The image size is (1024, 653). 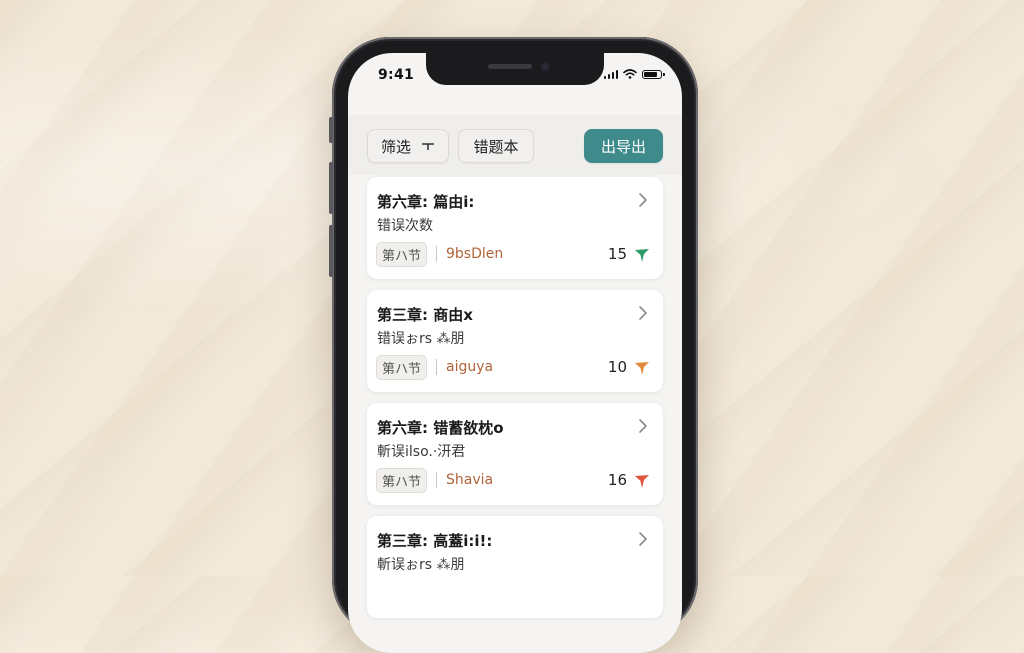 What do you see at coordinates (515, 228) in the screenshot?
I see `question-card: 第六章: 篇由i: 错误次数 第ハ节 9bsDlen 15` at bounding box center [515, 228].